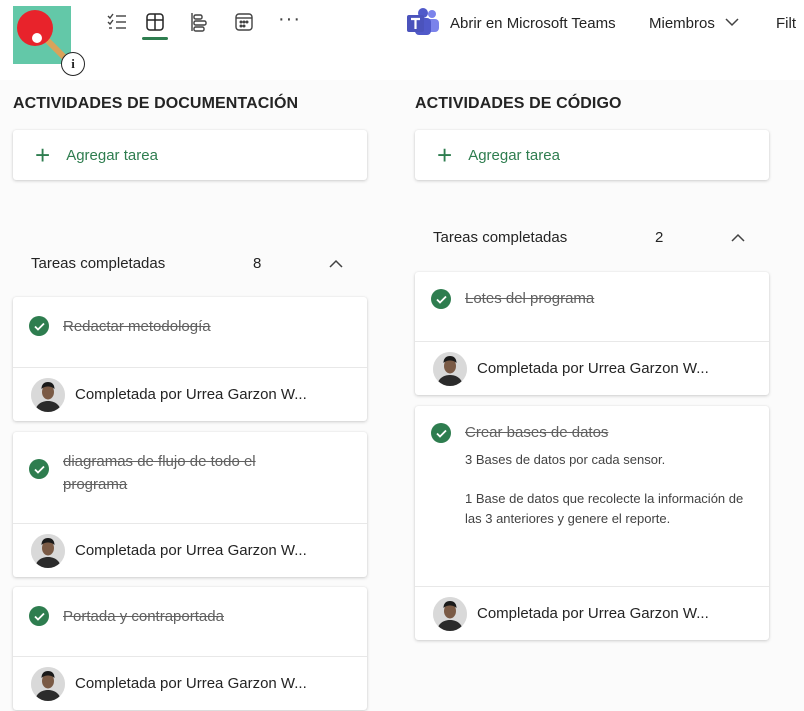  What do you see at coordinates (530, 298) in the screenshot?
I see `task-title: Lotes del programa` at bounding box center [530, 298].